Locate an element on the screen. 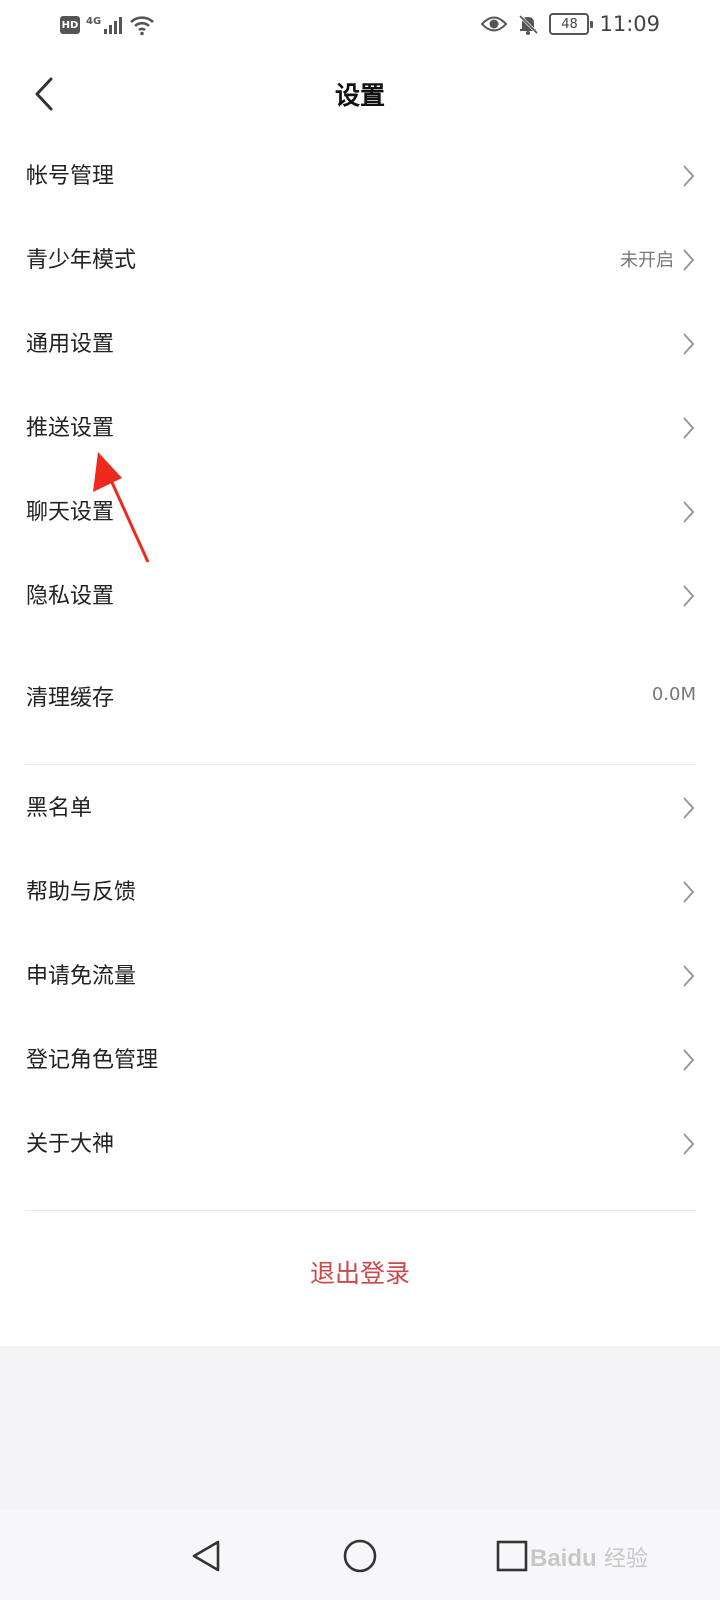 The image size is (720, 1600). square-recents-icon is located at coordinates (512, 1556).